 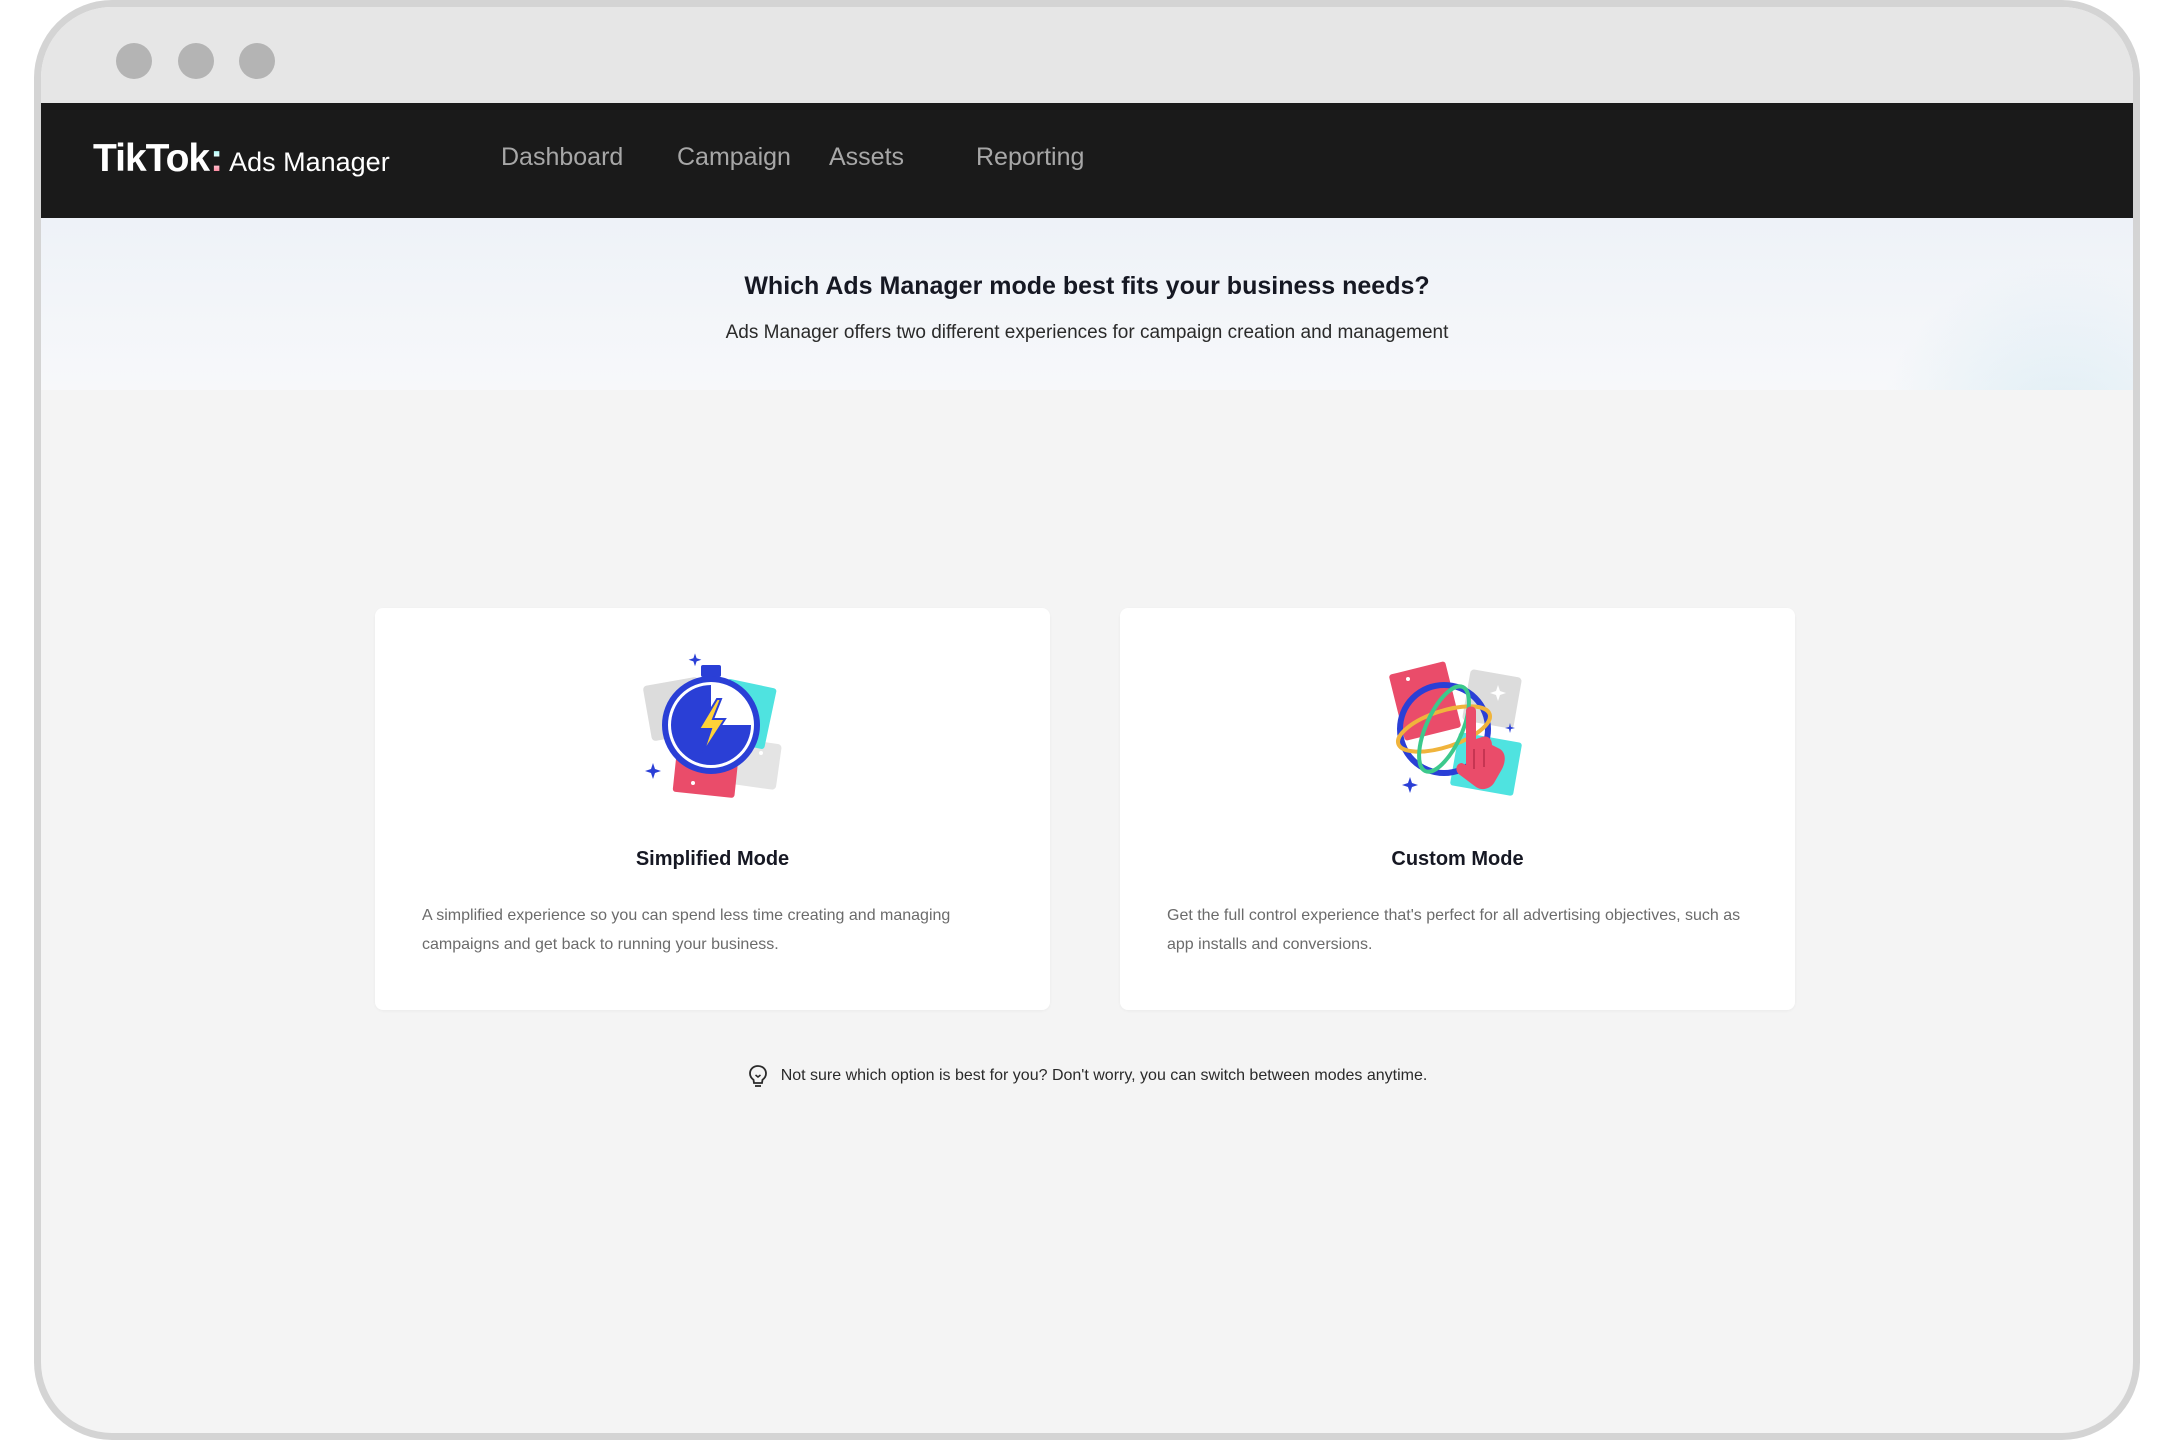 I want to click on nav-item-campaign: Campaign, so click(x=734, y=157).